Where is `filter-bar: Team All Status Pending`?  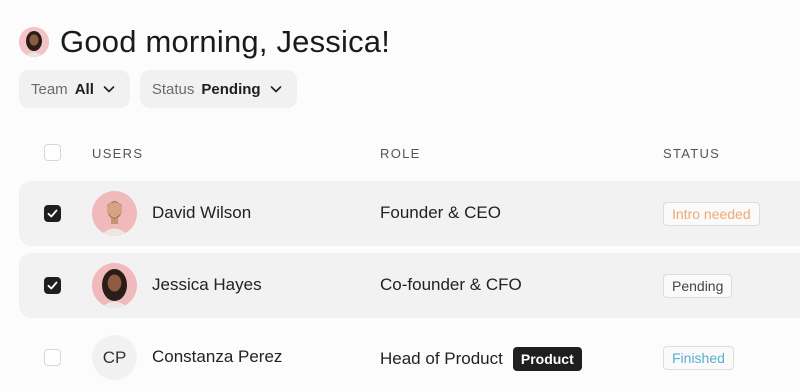
filter-bar: Team All Status Pending is located at coordinates (158, 89).